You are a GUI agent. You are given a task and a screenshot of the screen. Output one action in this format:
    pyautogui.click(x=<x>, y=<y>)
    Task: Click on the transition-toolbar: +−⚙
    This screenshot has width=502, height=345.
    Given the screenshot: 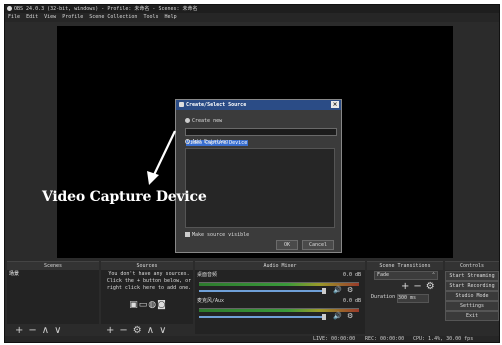 What is the action you would take?
    pyautogui.click(x=420, y=287)
    